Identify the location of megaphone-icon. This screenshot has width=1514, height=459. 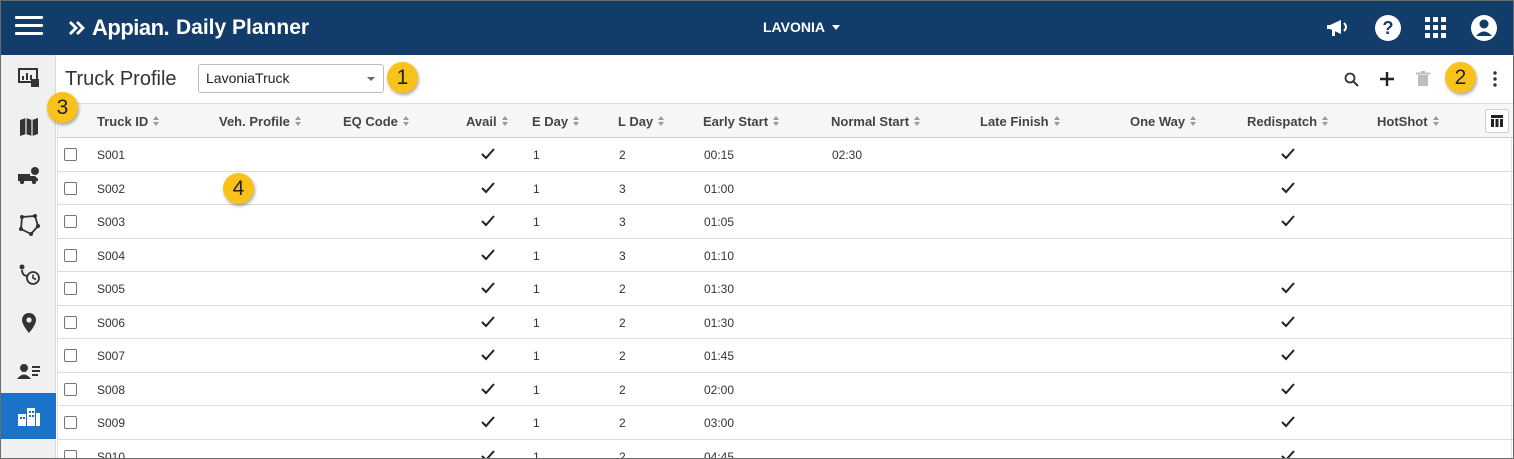
(1340, 28).